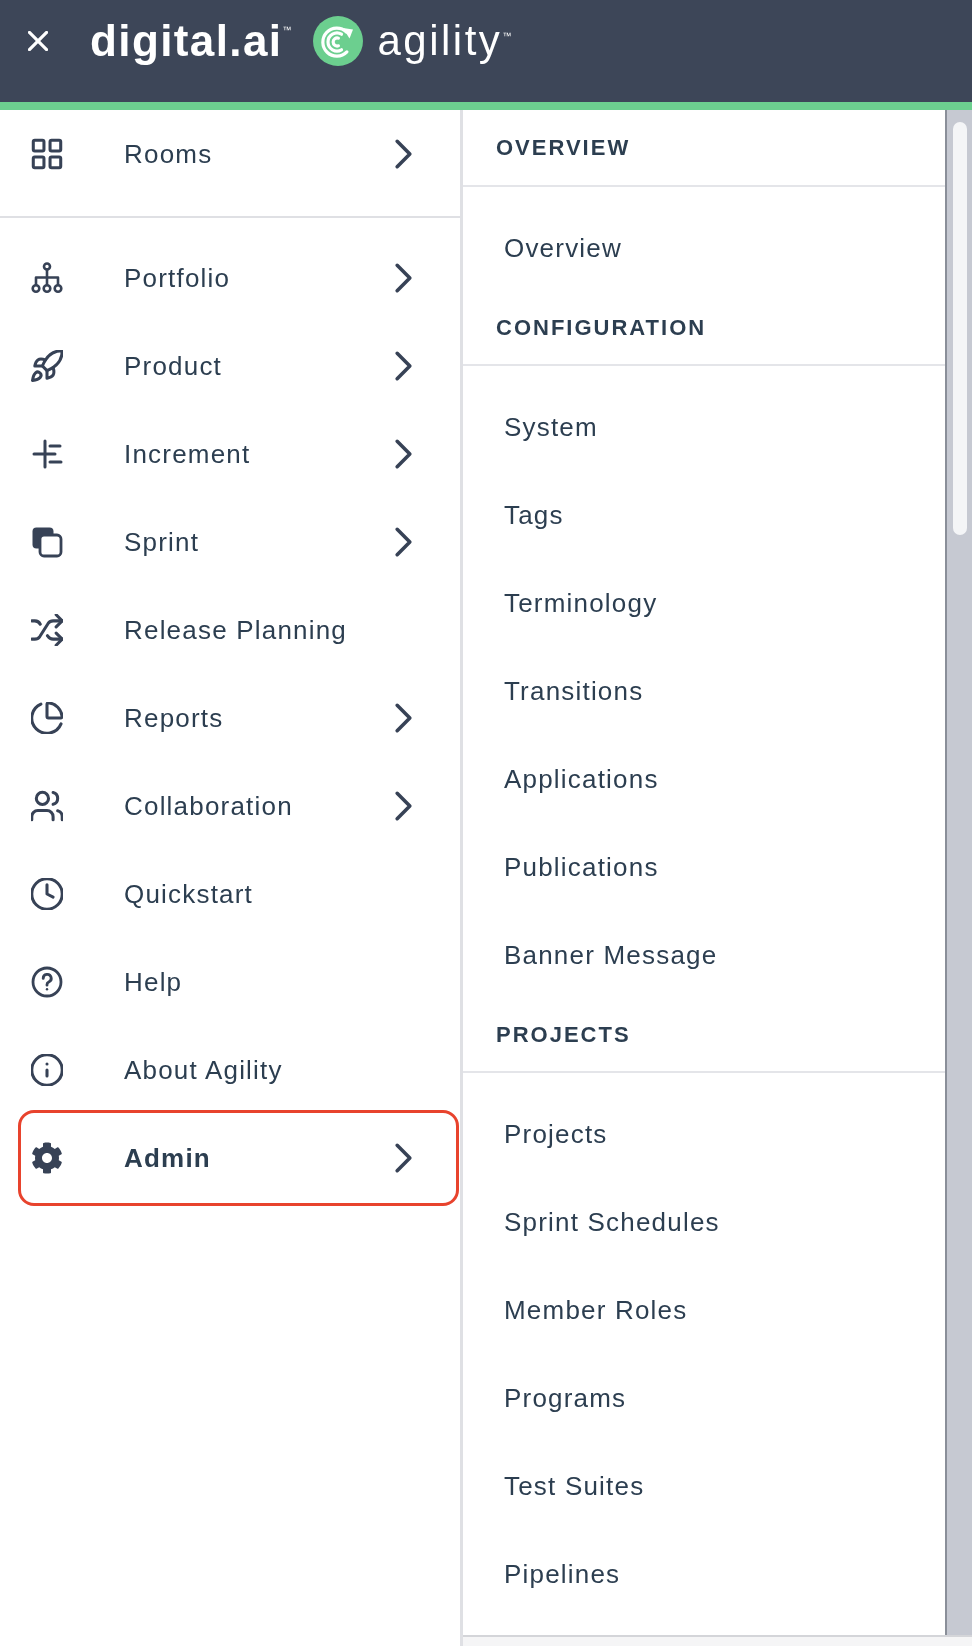 The image size is (972, 1646). What do you see at coordinates (47, 454) in the screenshot?
I see `split-lines-icon` at bounding box center [47, 454].